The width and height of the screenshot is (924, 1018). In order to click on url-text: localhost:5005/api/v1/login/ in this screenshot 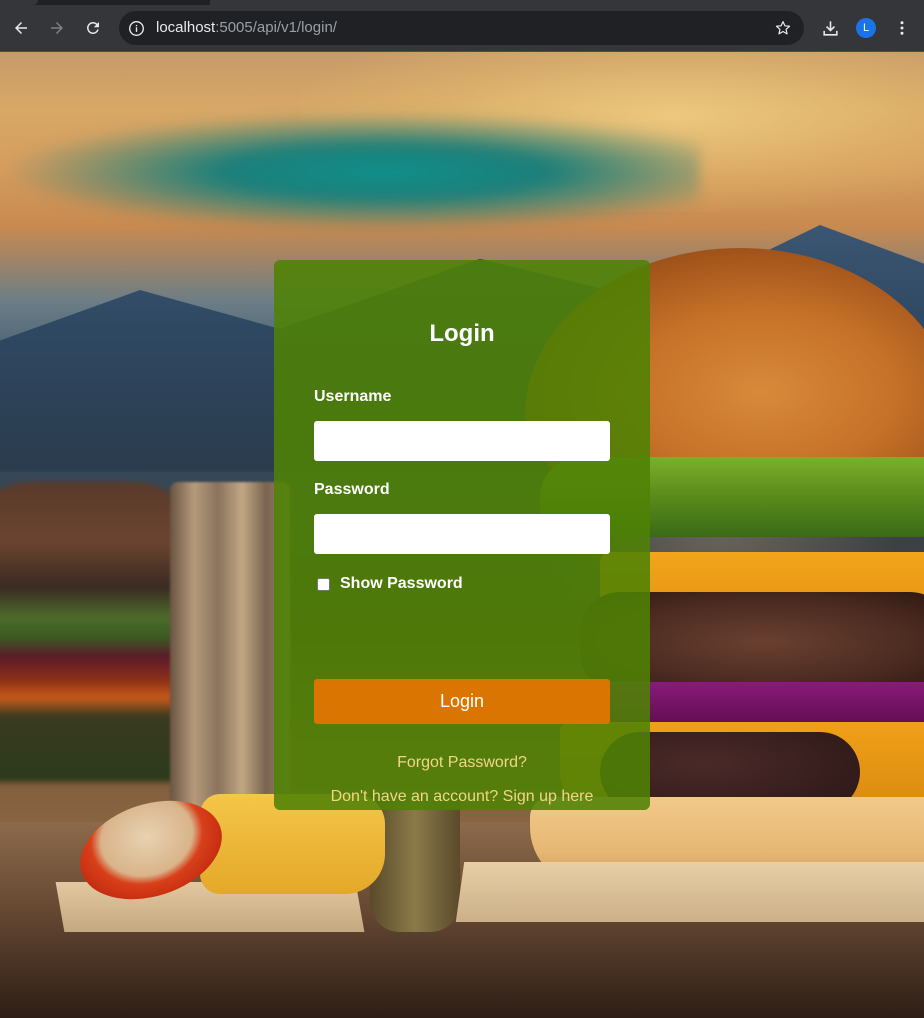, I will do `click(246, 28)`.